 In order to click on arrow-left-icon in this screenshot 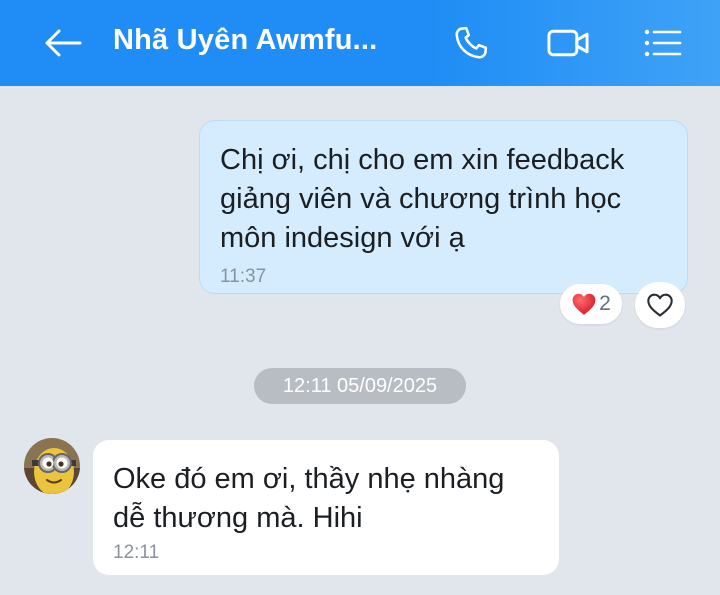, I will do `click(63, 43)`.